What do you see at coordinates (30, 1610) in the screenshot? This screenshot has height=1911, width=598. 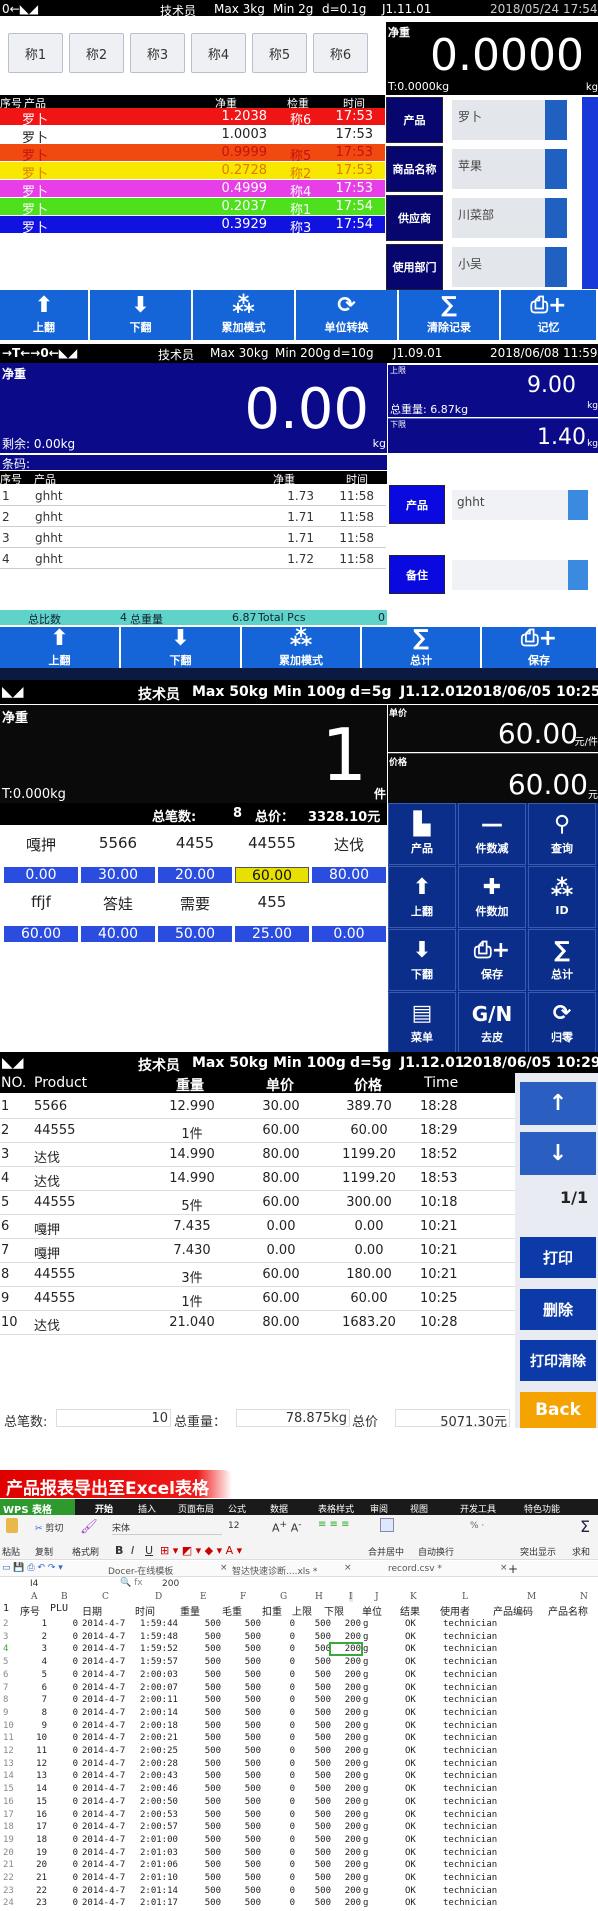 I see `header-cell: 序号` at bounding box center [30, 1610].